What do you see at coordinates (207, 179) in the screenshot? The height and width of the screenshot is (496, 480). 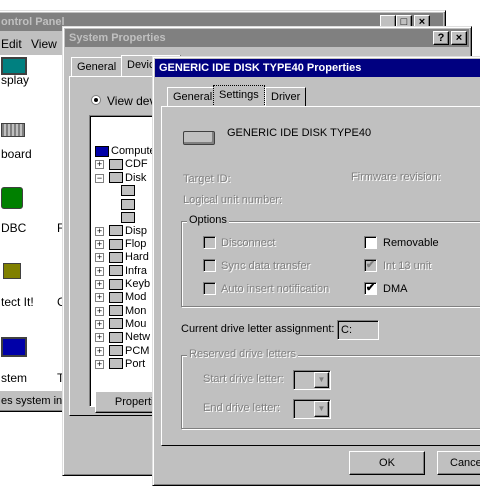 I see `target-id-label: Target ID:` at bounding box center [207, 179].